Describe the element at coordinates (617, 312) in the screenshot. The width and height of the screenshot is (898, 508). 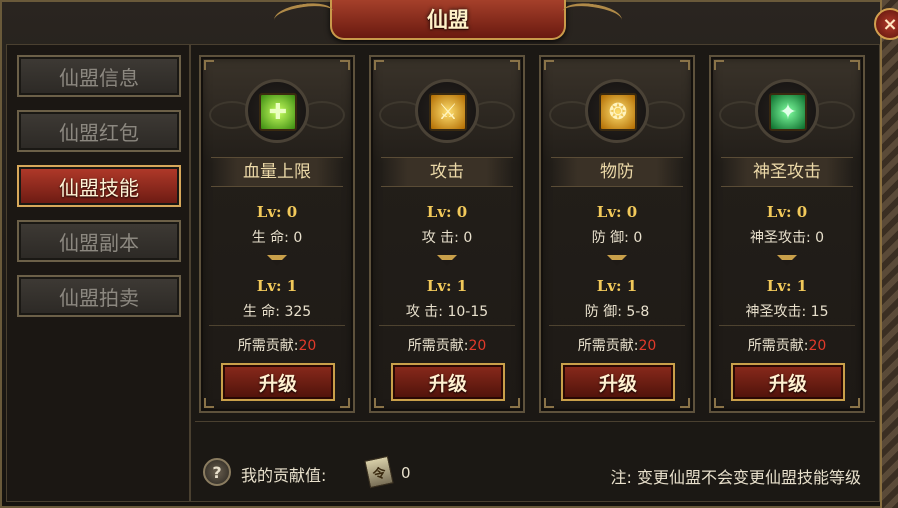
I see `next-stat: 防 御: 5-8` at that location.